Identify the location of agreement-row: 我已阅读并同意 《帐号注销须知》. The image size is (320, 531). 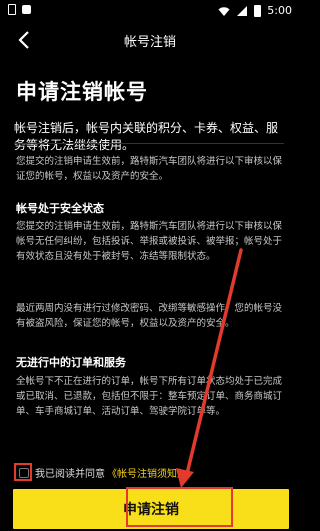
(152, 472).